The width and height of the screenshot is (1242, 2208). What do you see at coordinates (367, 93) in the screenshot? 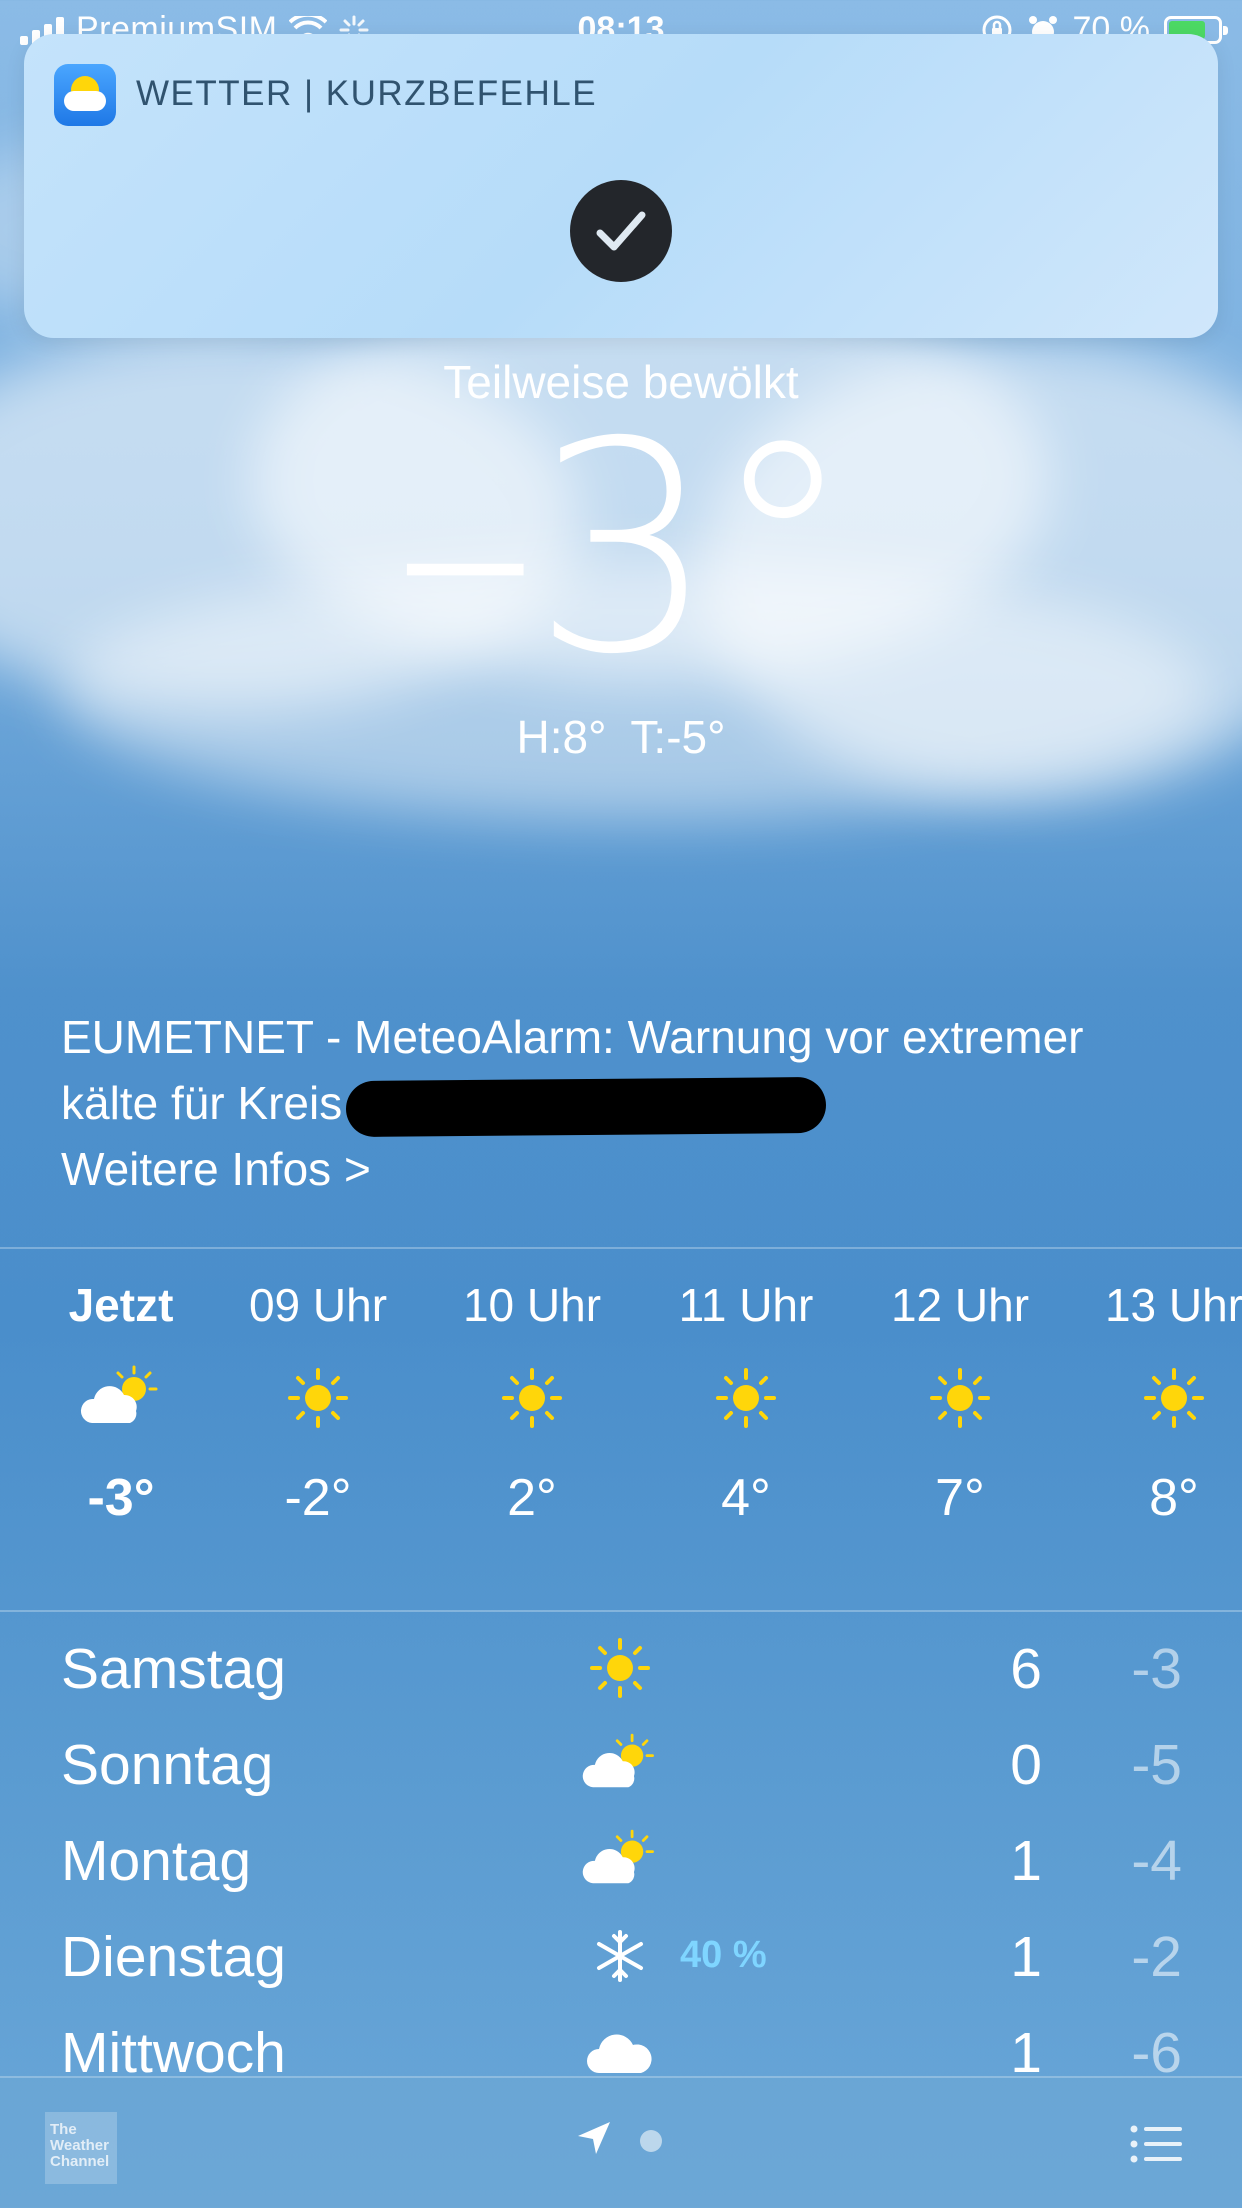
I see `notification-title: WETTER | KURZBEFEHLE` at bounding box center [367, 93].